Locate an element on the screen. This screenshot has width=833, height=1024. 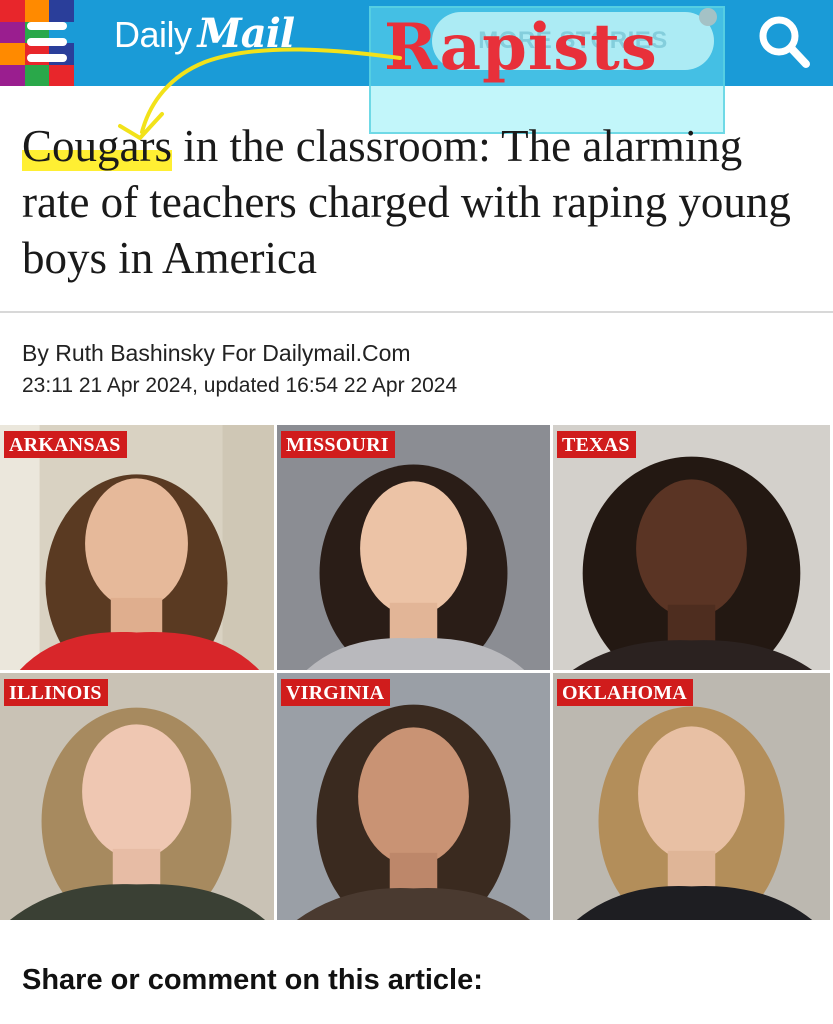
state-label: ILLINOIS is located at coordinates (56, 692).